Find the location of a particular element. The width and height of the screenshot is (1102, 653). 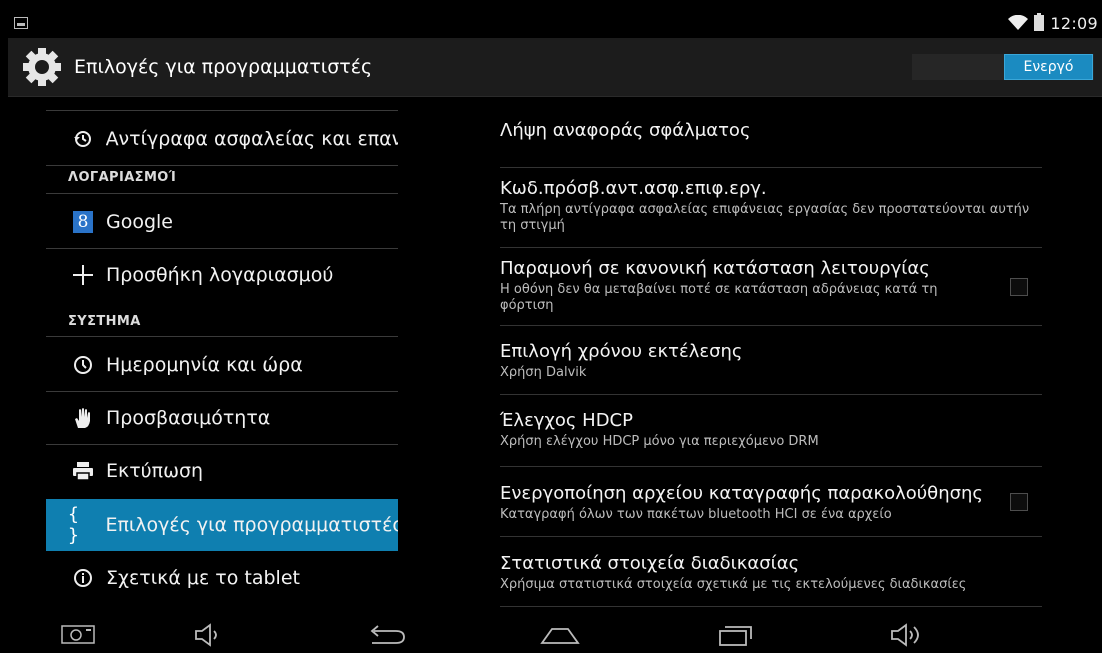

restore-icon is located at coordinates (83, 139).